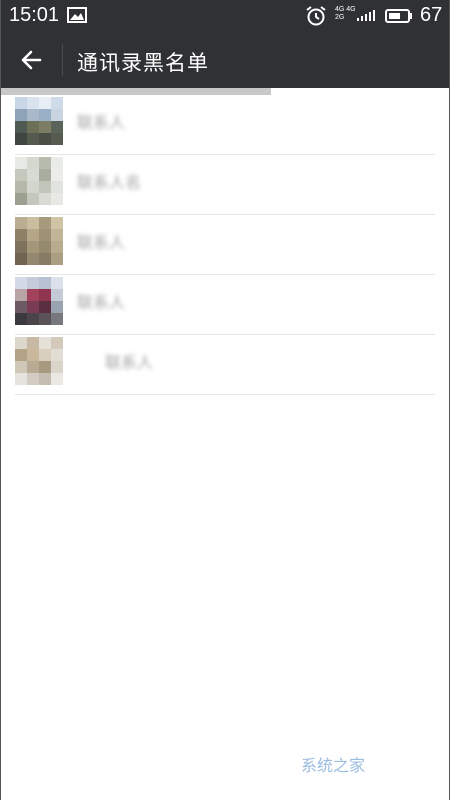 The height and width of the screenshot is (800, 450). I want to click on network-type-indicator: 4G 4G 2G, so click(345, 13).